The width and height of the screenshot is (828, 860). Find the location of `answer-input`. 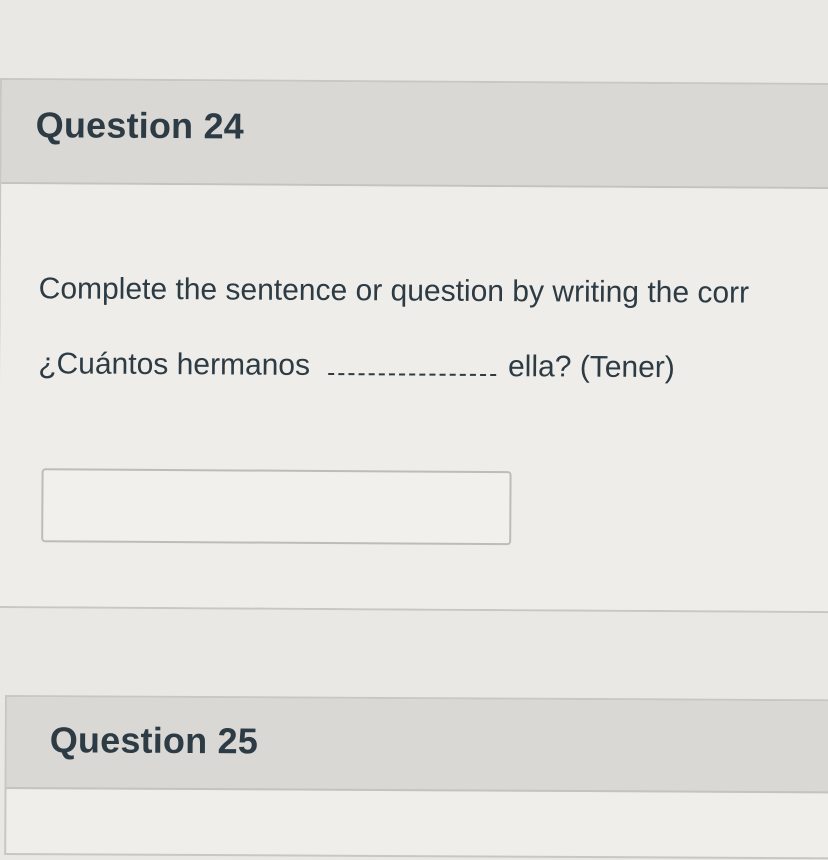

answer-input is located at coordinates (276, 507).